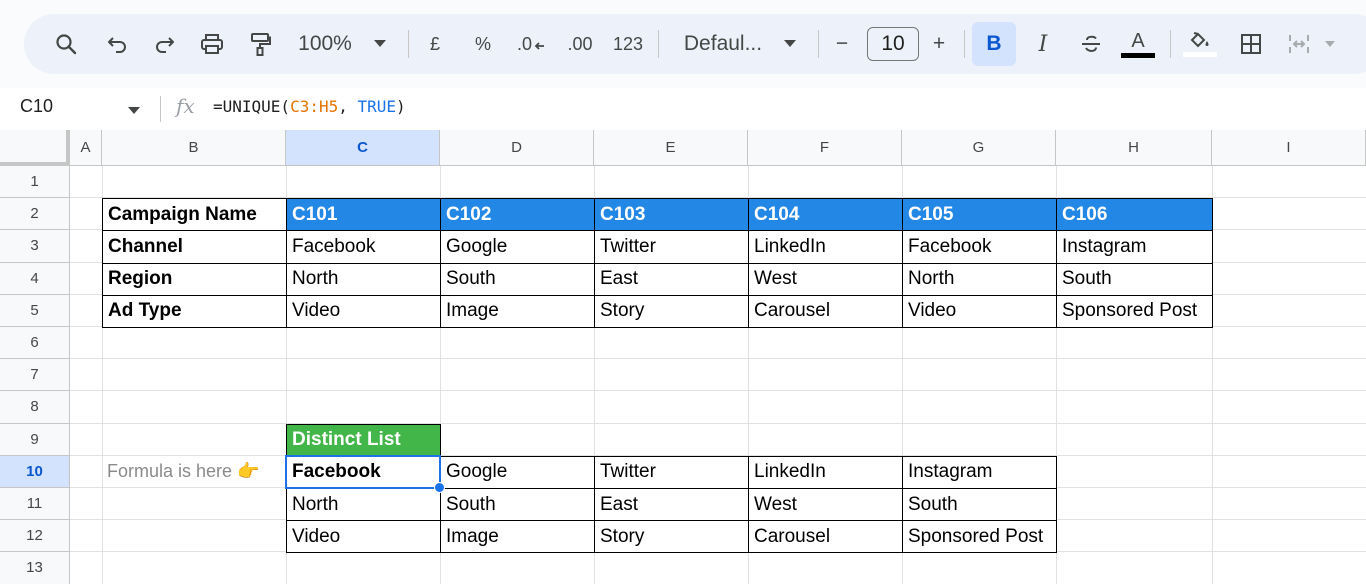 This screenshot has width=1366, height=584. I want to click on table-row-label: Region, so click(194, 279).